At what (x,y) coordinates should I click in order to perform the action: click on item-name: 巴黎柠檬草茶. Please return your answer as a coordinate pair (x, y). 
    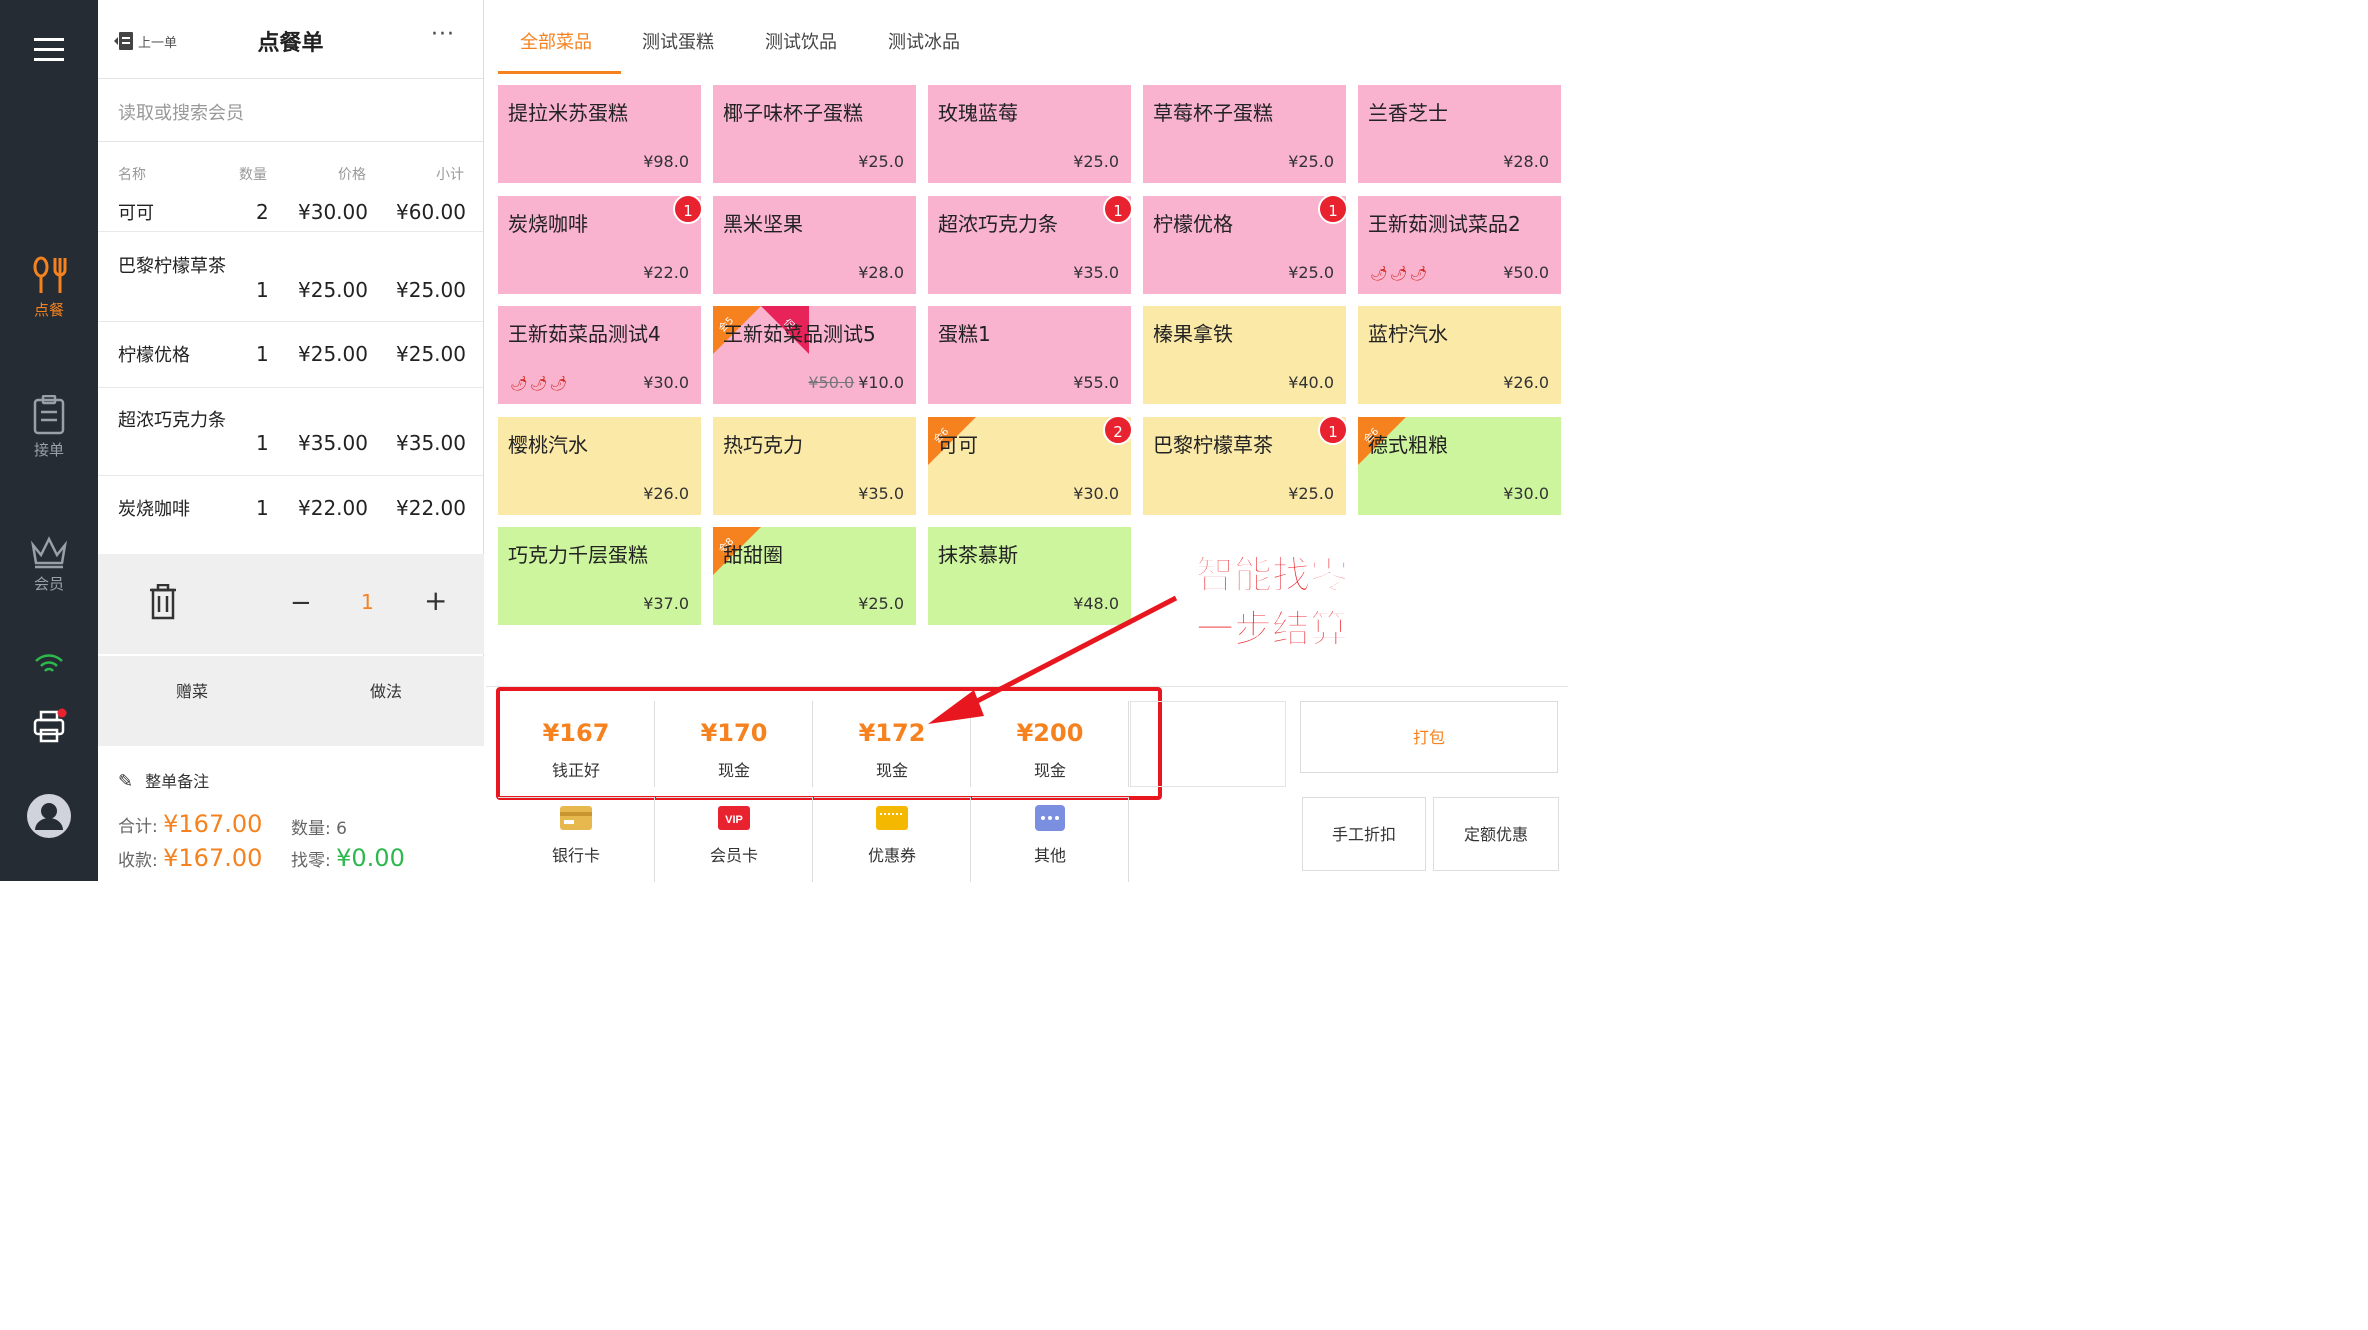
    Looking at the image, I should click on (172, 266).